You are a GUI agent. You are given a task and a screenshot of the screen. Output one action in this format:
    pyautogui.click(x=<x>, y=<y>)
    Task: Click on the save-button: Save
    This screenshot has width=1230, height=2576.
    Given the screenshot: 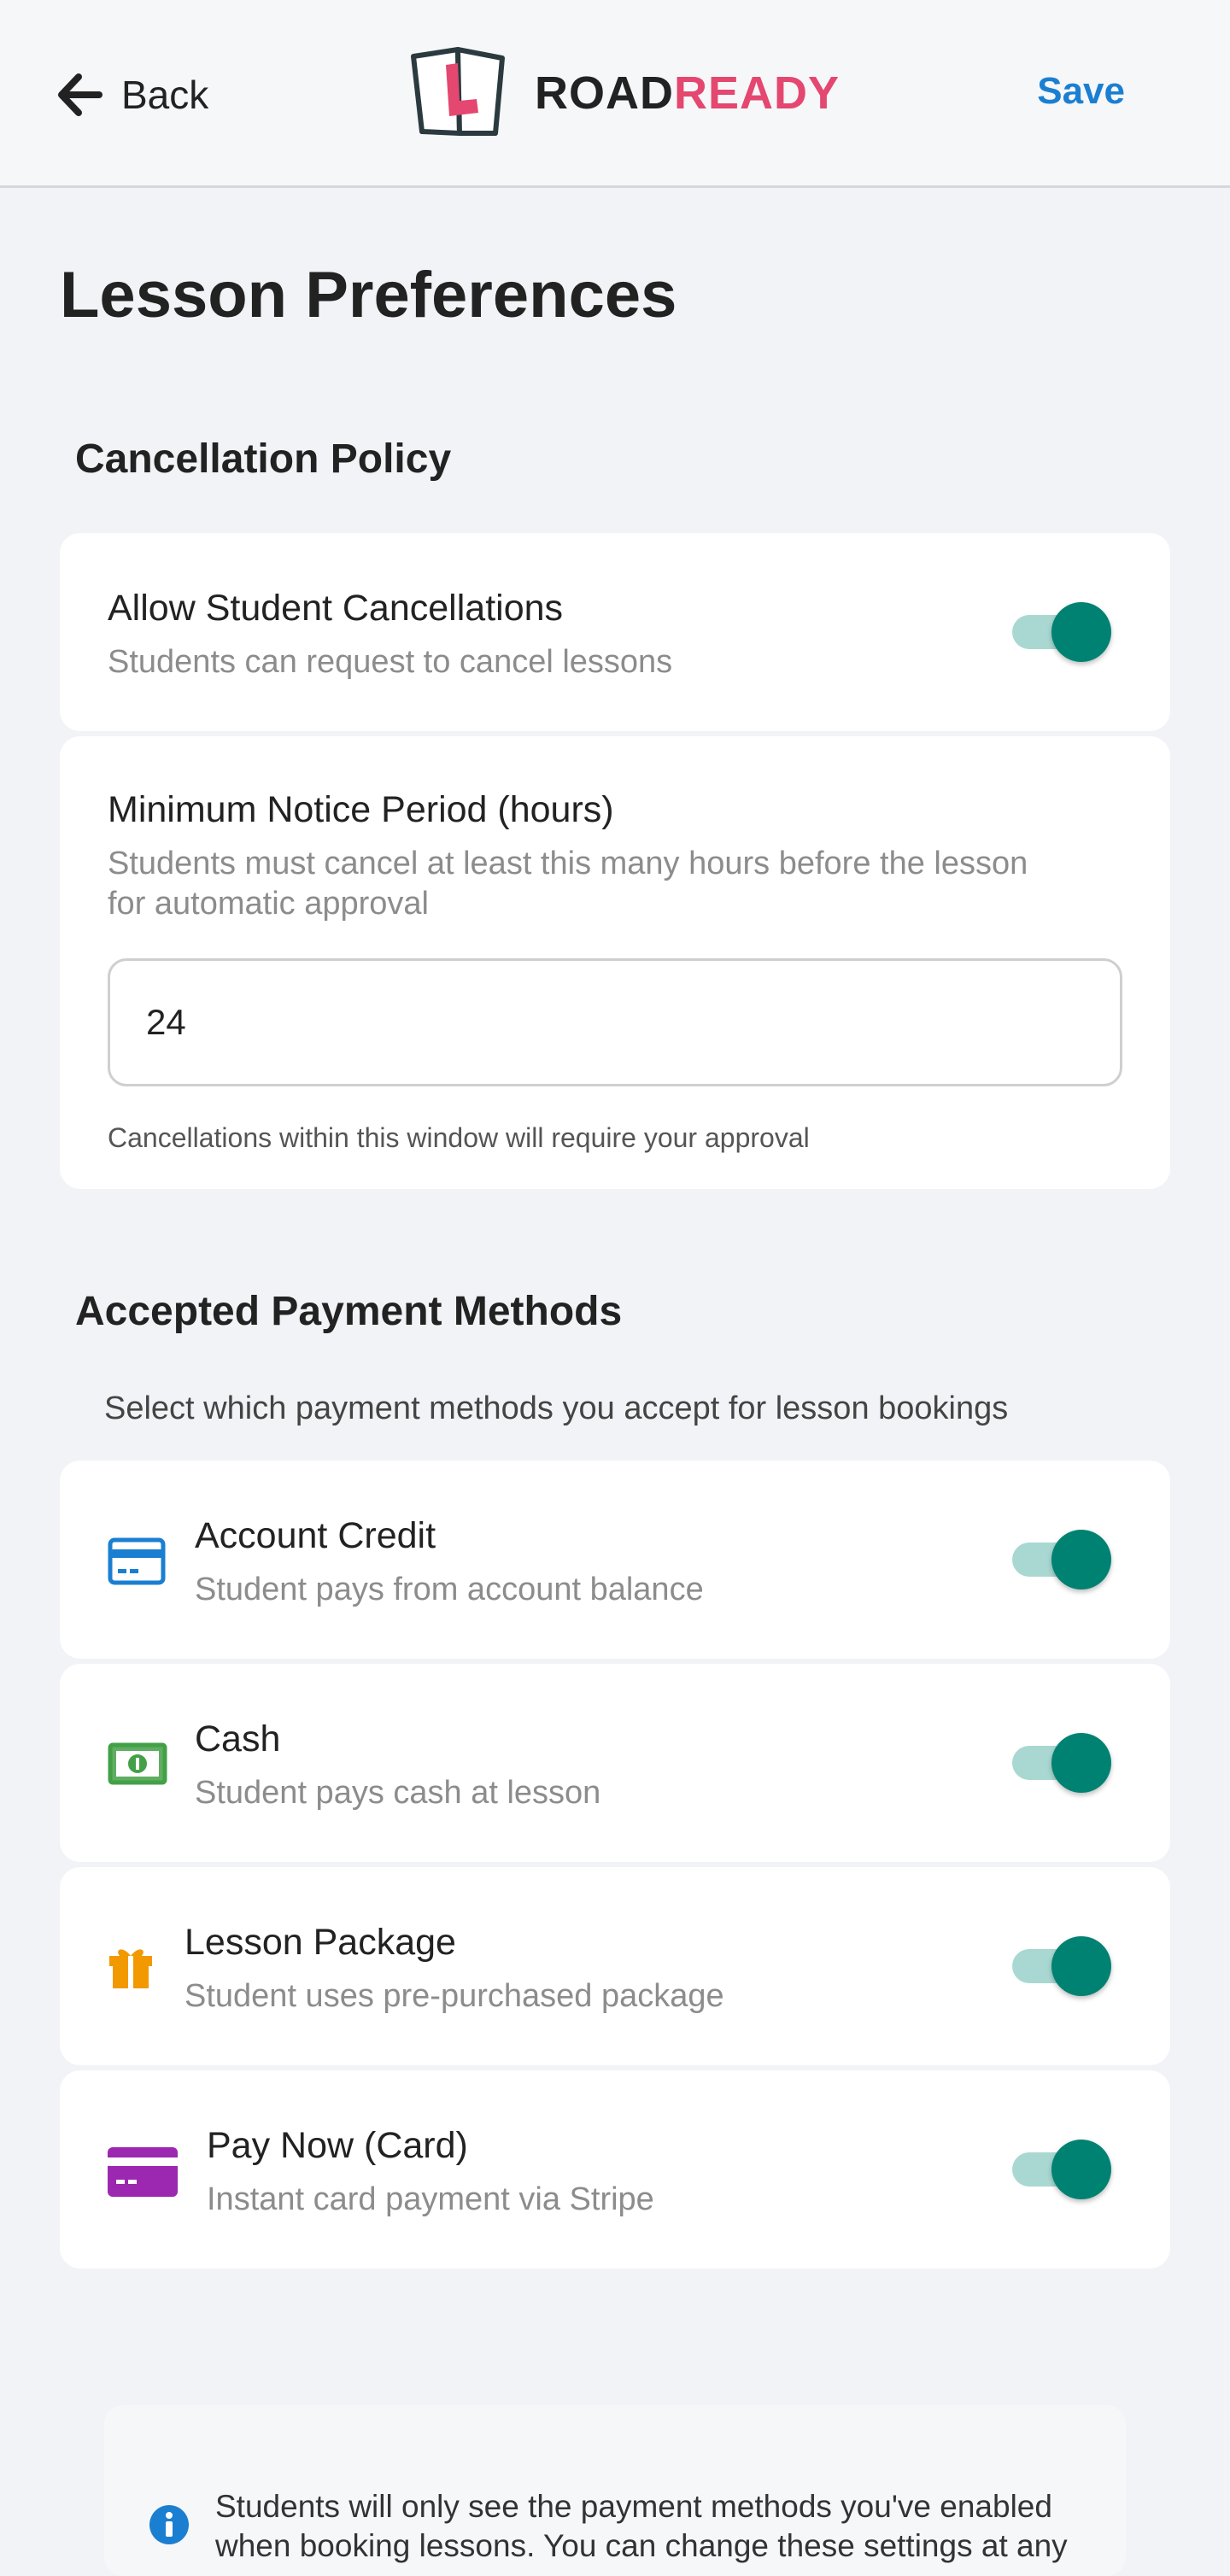 What is the action you would take?
    pyautogui.click(x=1081, y=91)
    